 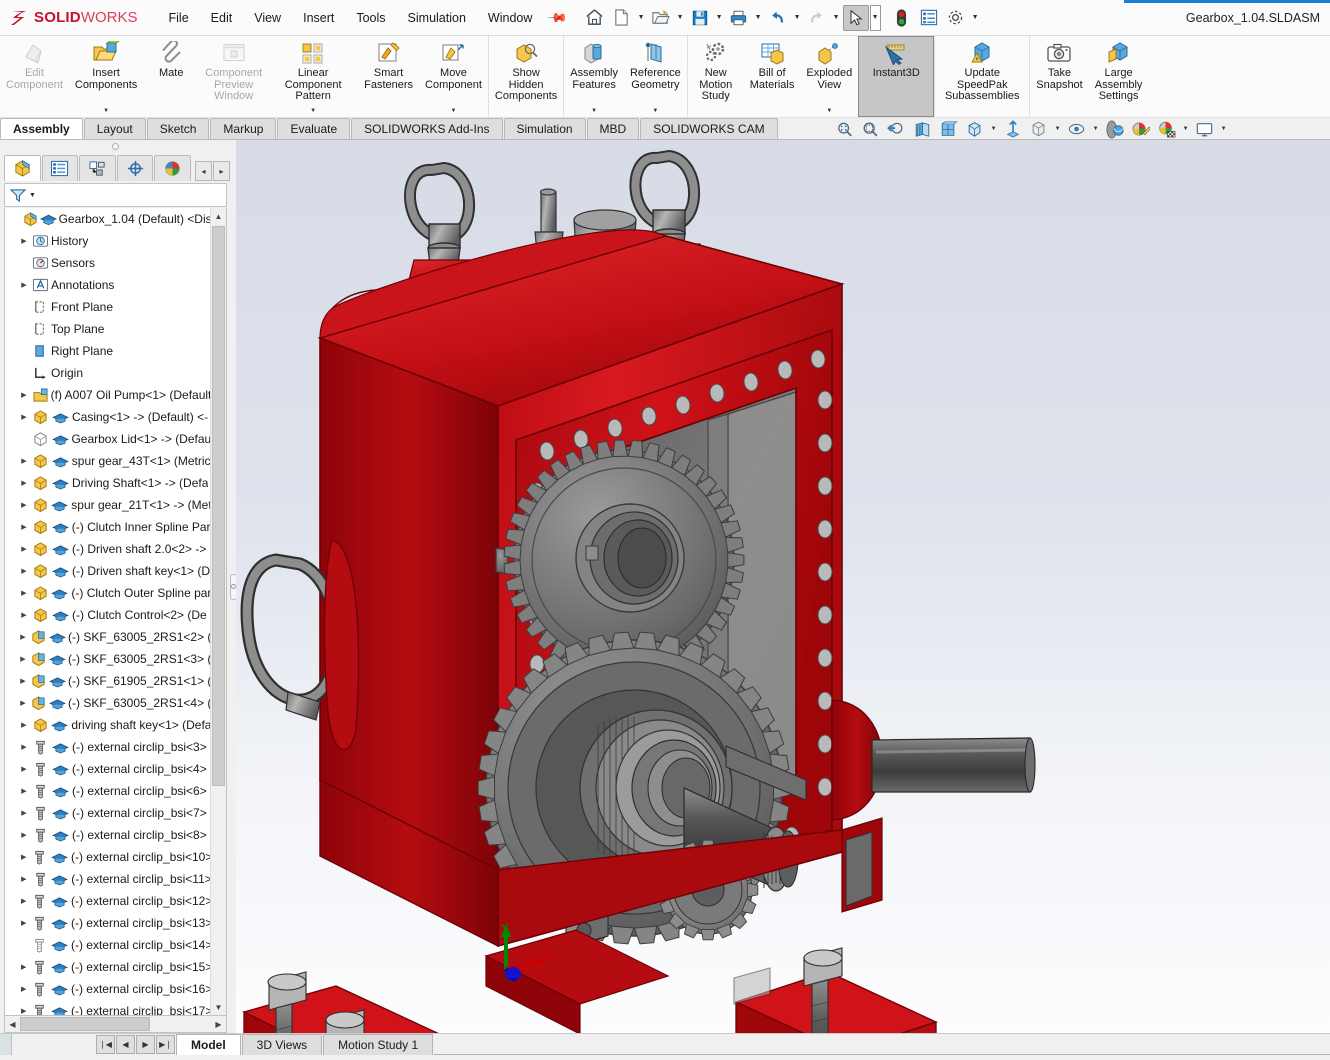 What do you see at coordinates (107, 417) in the screenshot?
I see `tree-node: ▶ Casing<1> -> (Default) <-` at bounding box center [107, 417].